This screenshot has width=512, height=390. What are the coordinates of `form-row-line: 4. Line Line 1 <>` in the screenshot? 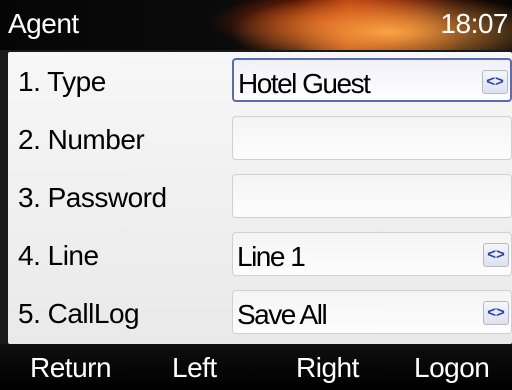 It's located at (260, 255).